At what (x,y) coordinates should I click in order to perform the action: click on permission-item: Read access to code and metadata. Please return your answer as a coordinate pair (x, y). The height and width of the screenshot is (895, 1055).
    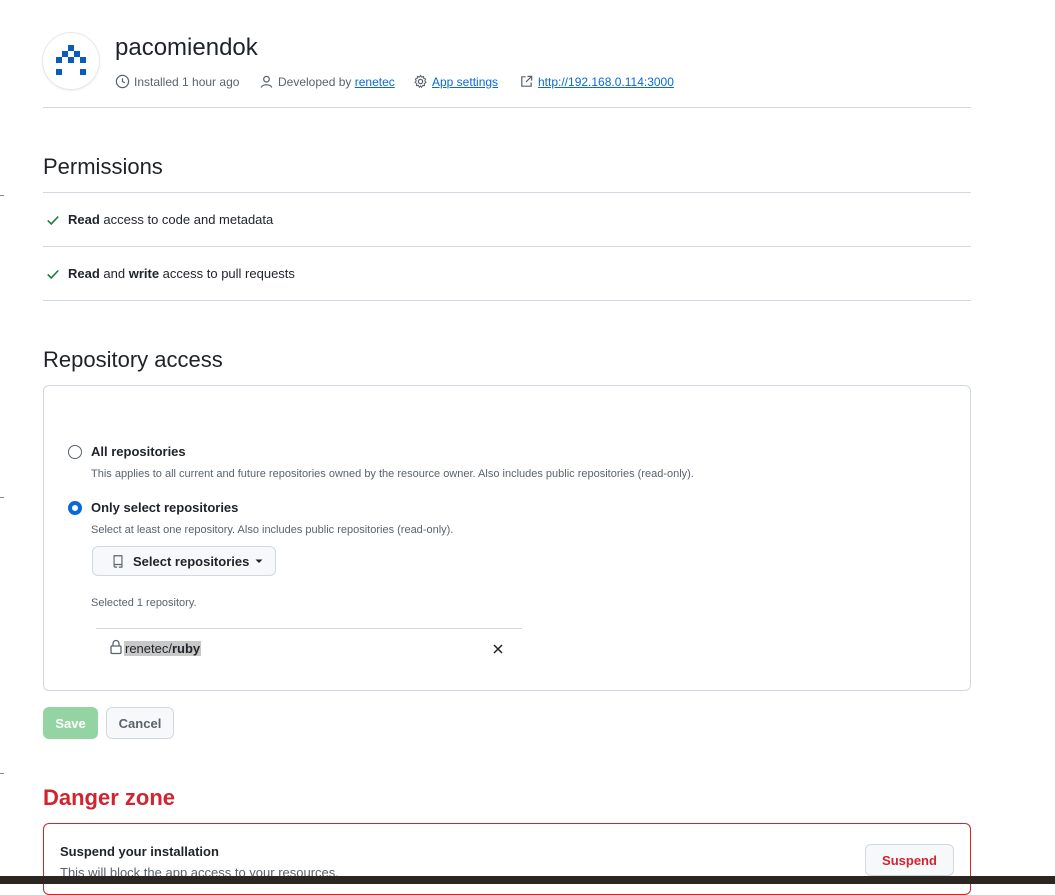
    Looking at the image, I should click on (507, 219).